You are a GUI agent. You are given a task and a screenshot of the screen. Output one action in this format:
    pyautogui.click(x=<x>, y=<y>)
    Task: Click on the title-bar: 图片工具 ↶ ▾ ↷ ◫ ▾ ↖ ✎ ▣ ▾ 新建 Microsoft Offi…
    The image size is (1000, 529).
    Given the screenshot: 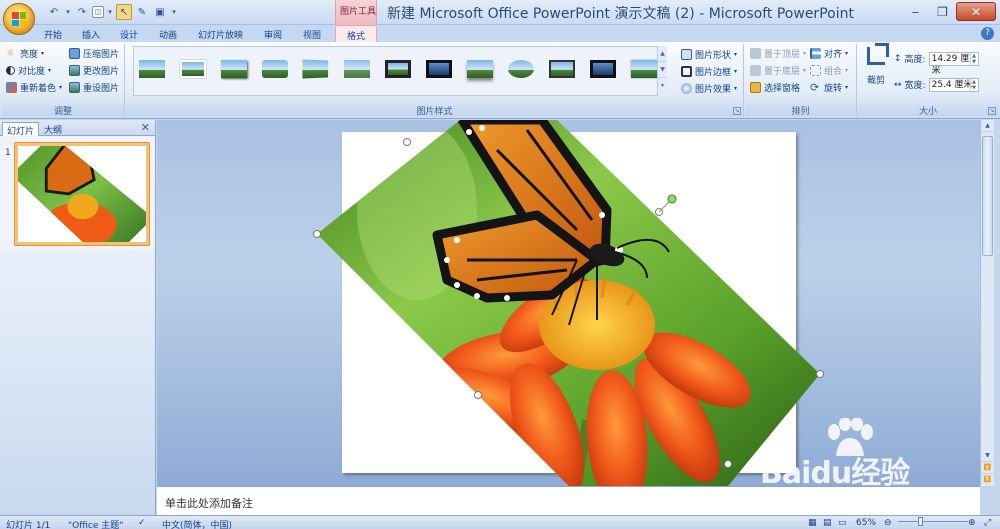 What is the action you would take?
    pyautogui.click(x=500, y=12)
    